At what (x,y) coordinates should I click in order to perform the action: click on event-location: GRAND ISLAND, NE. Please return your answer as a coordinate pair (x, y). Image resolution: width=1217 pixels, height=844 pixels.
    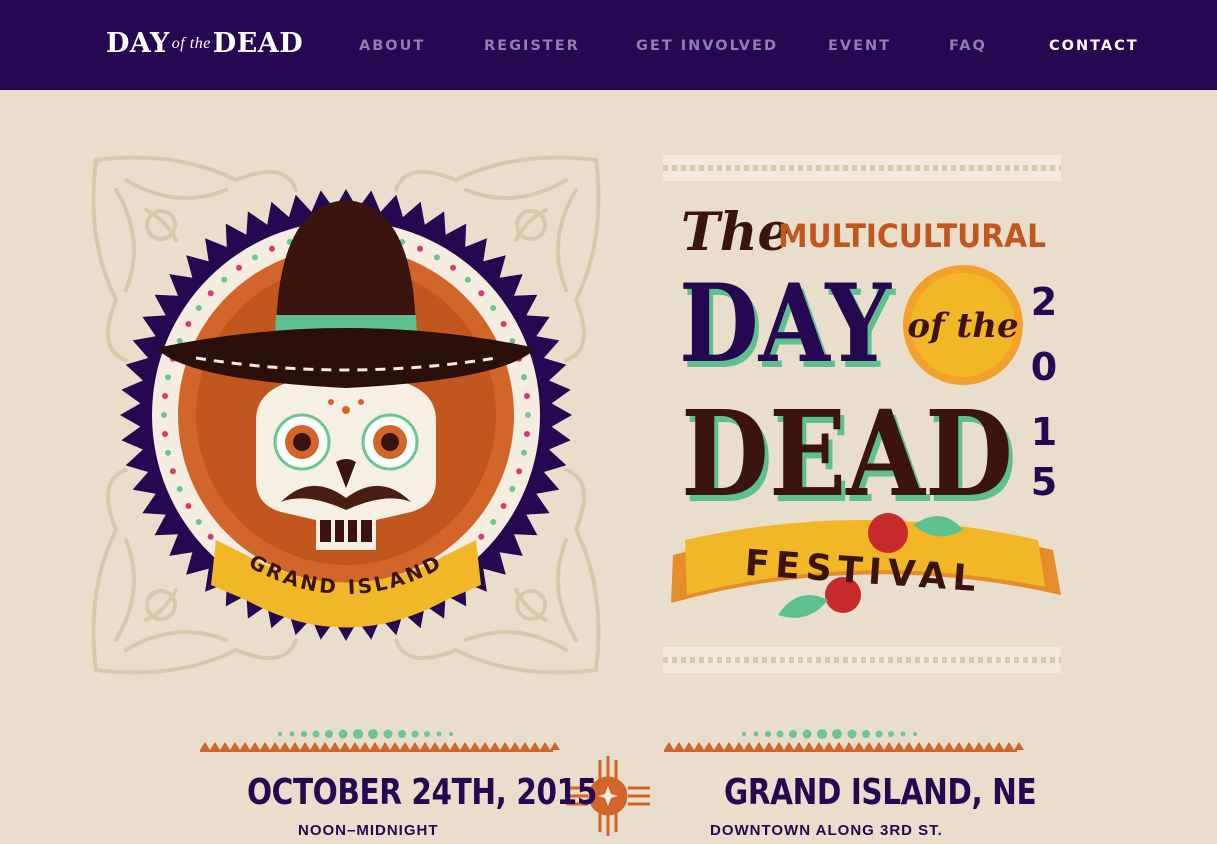
    Looking at the image, I should click on (880, 792).